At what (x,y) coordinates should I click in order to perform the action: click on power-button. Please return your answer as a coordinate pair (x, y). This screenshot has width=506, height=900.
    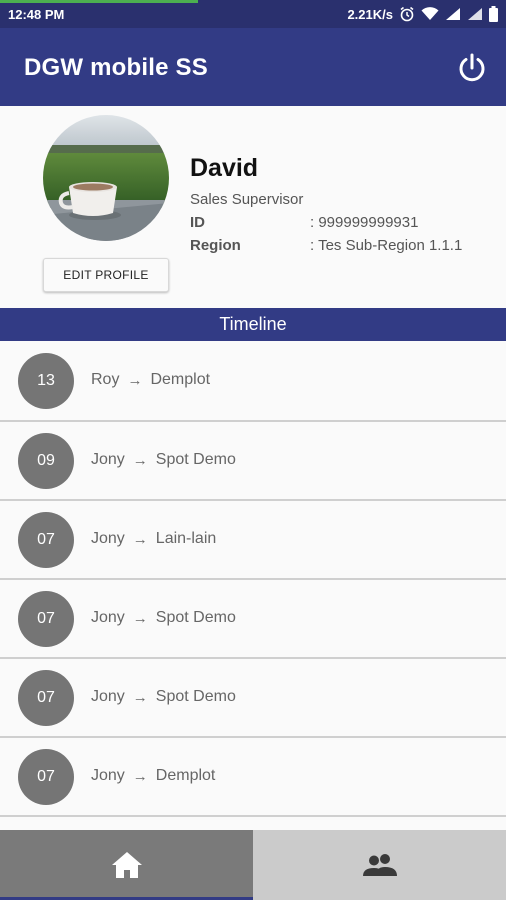
    Looking at the image, I should click on (472, 68).